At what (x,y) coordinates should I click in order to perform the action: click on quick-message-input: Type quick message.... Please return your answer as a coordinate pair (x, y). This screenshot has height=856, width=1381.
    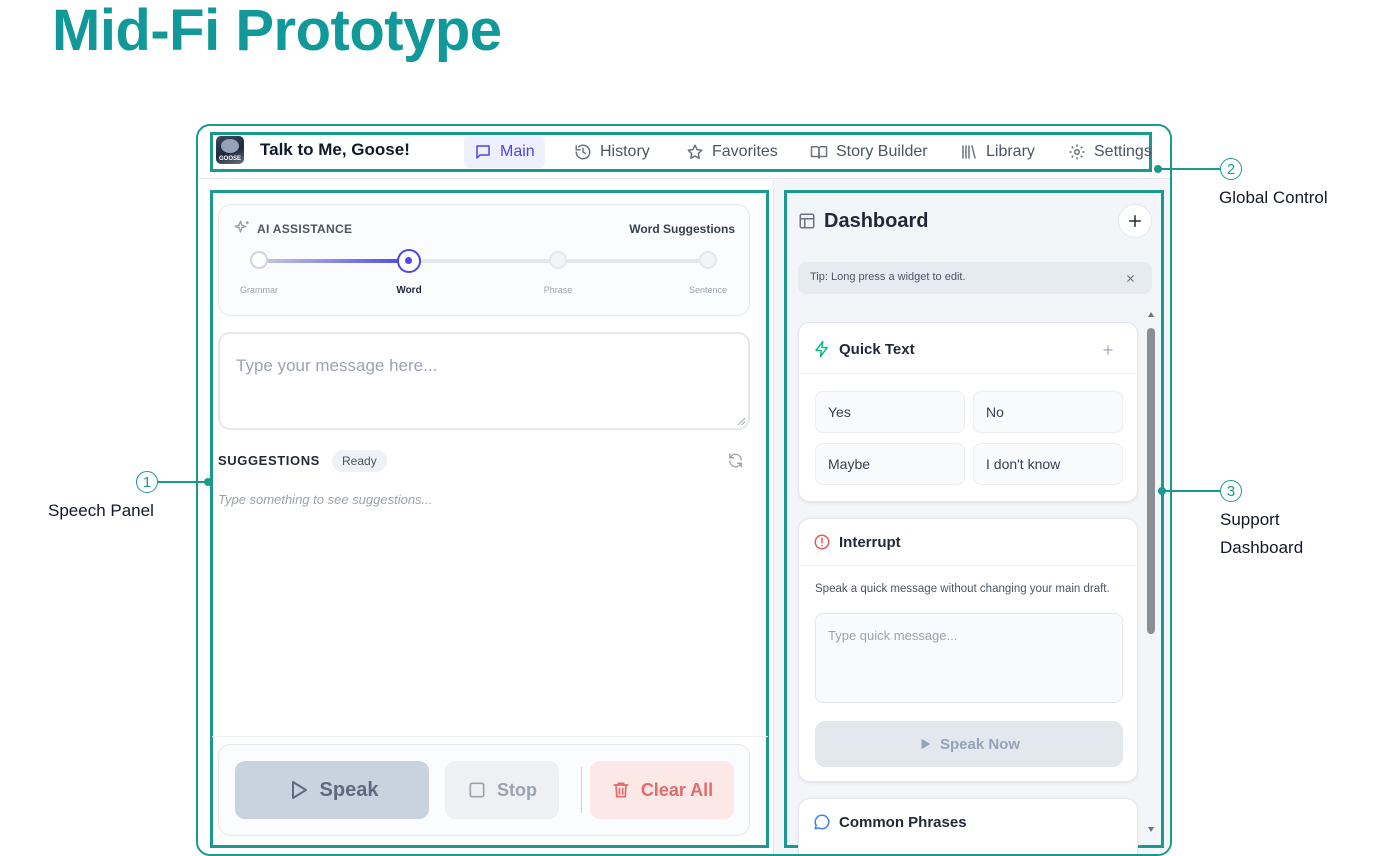
    Looking at the image, I should click on (969, 658).